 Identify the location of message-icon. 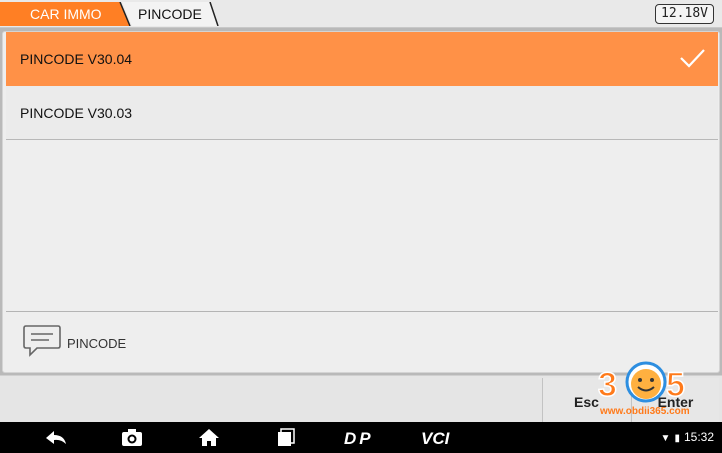
(42, 341).